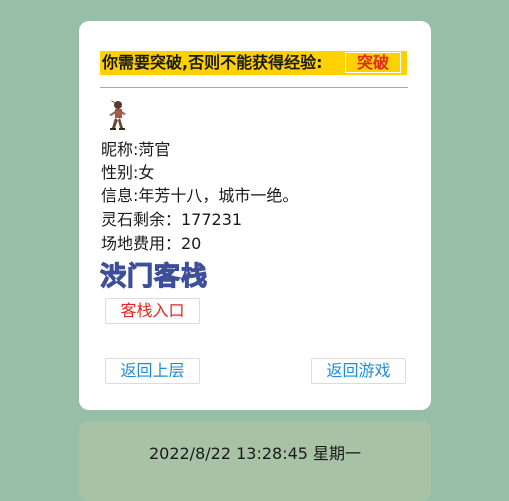 The image size is (509, 501). I want to click on nickname: 昵称:菏官, so click(136, 149).